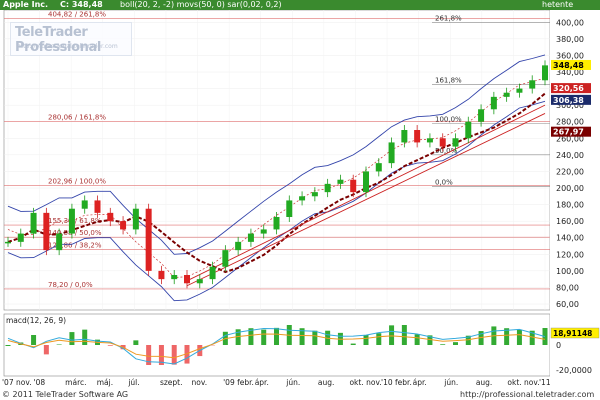  Describe the element at coordinates (568, 100) in the screenshot. I see `price-badge-label: 306,38` at that location.